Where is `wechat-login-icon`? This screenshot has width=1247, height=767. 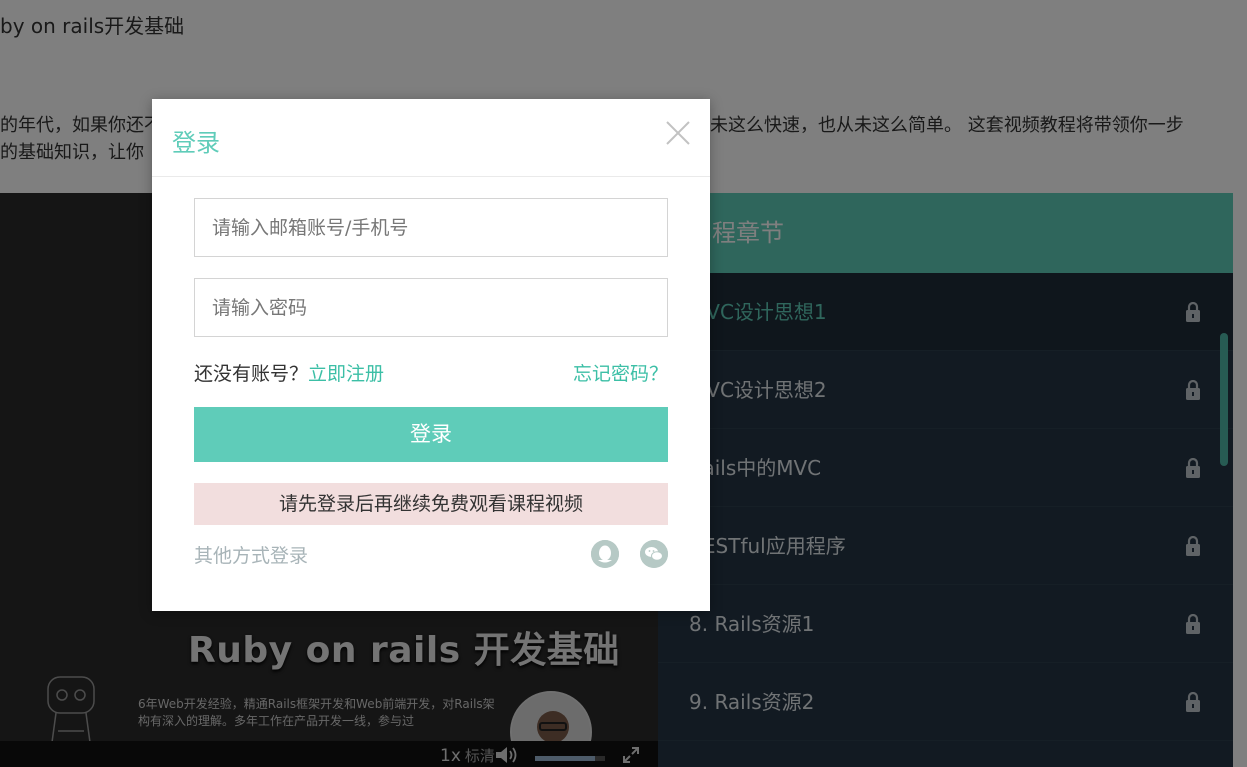 wechat-login-icon is located at coordinates (654, 554).